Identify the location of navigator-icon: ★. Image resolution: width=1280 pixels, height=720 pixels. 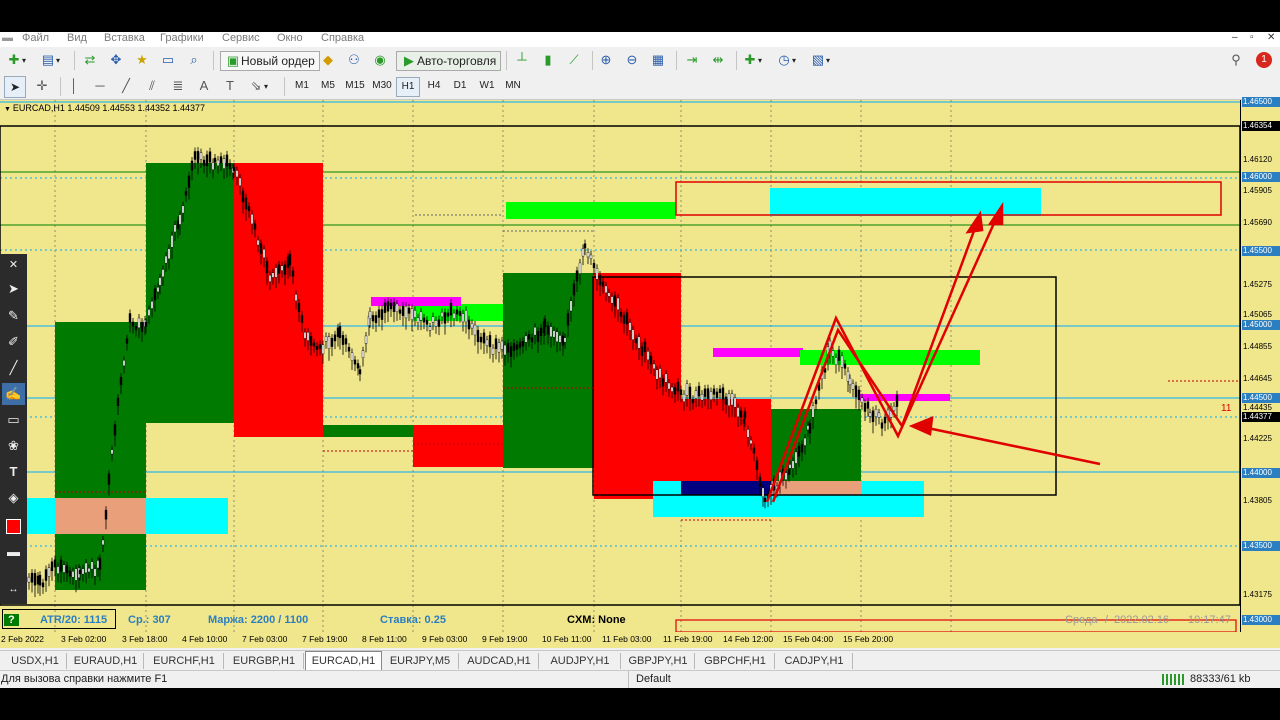
(142, 60).